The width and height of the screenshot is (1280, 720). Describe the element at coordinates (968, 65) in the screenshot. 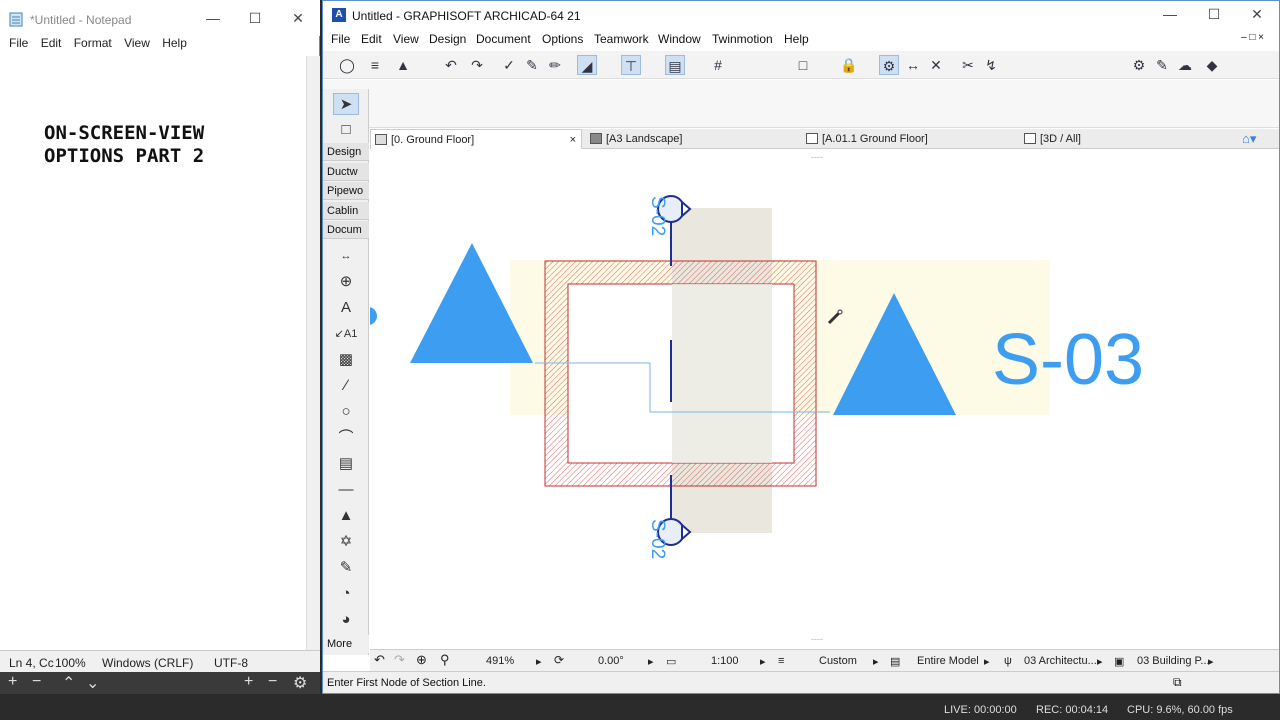

I see `scissors-icon: ✂` at that location.